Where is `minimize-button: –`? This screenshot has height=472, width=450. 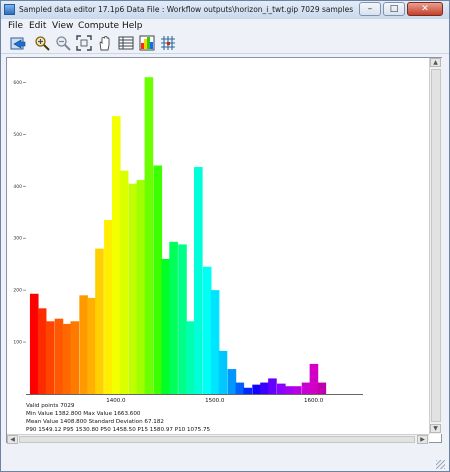 minimize-button: – is located at coordinates (370, 9).